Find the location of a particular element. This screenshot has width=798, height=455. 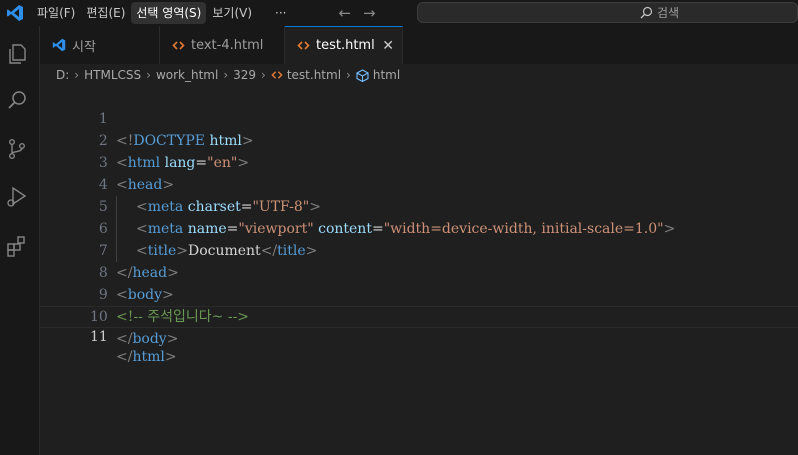

search-sidebar-icon is located at coordinates (17, 101).